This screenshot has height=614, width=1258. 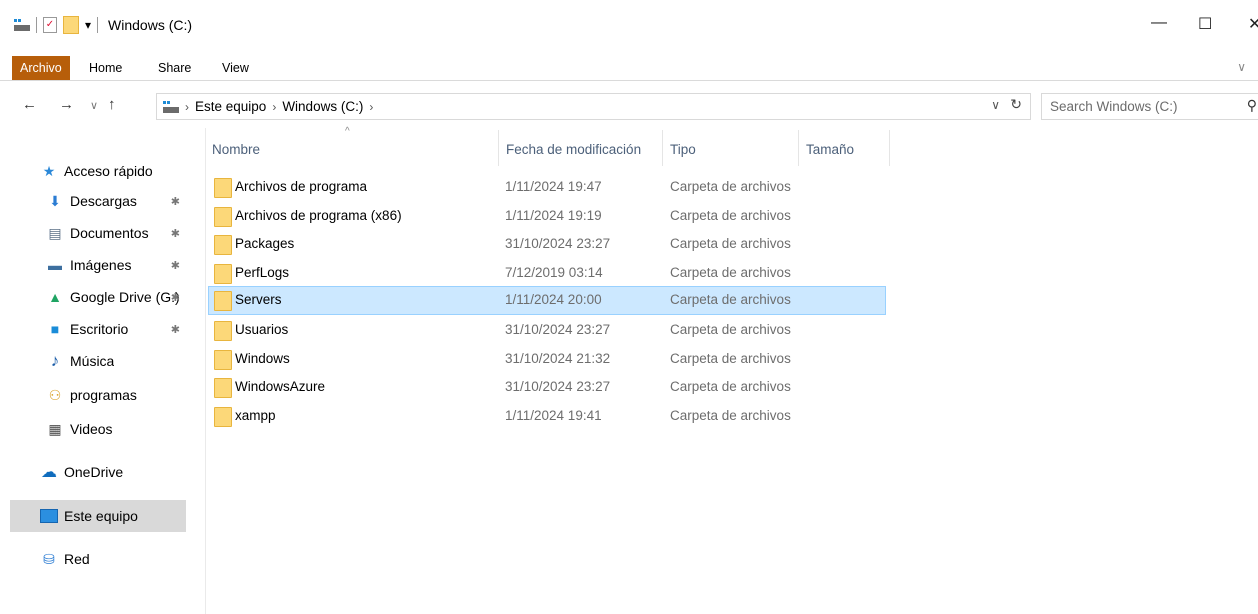 I want to click on search-input, so click(x=1134, y=106).